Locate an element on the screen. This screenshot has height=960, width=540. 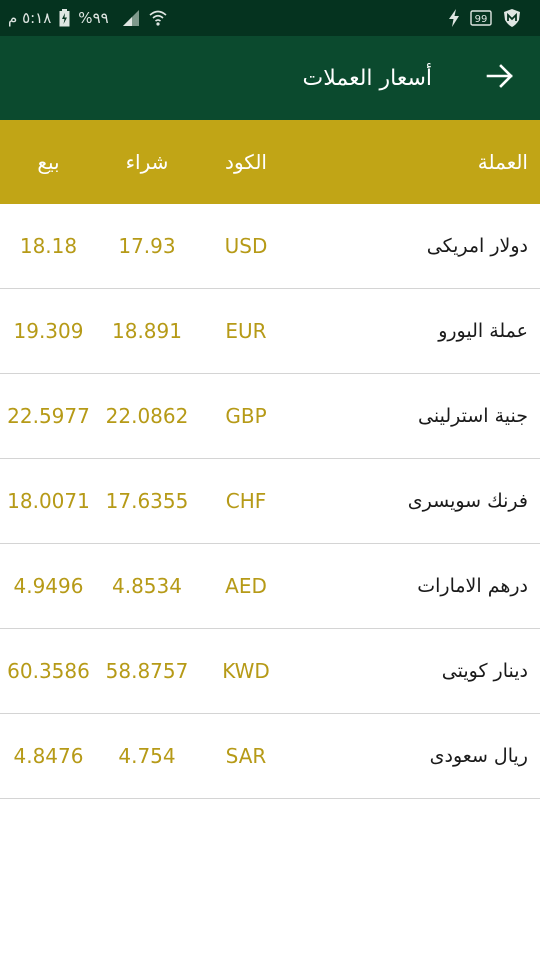
arrow-right-icon is located at coordinates (500, 78).